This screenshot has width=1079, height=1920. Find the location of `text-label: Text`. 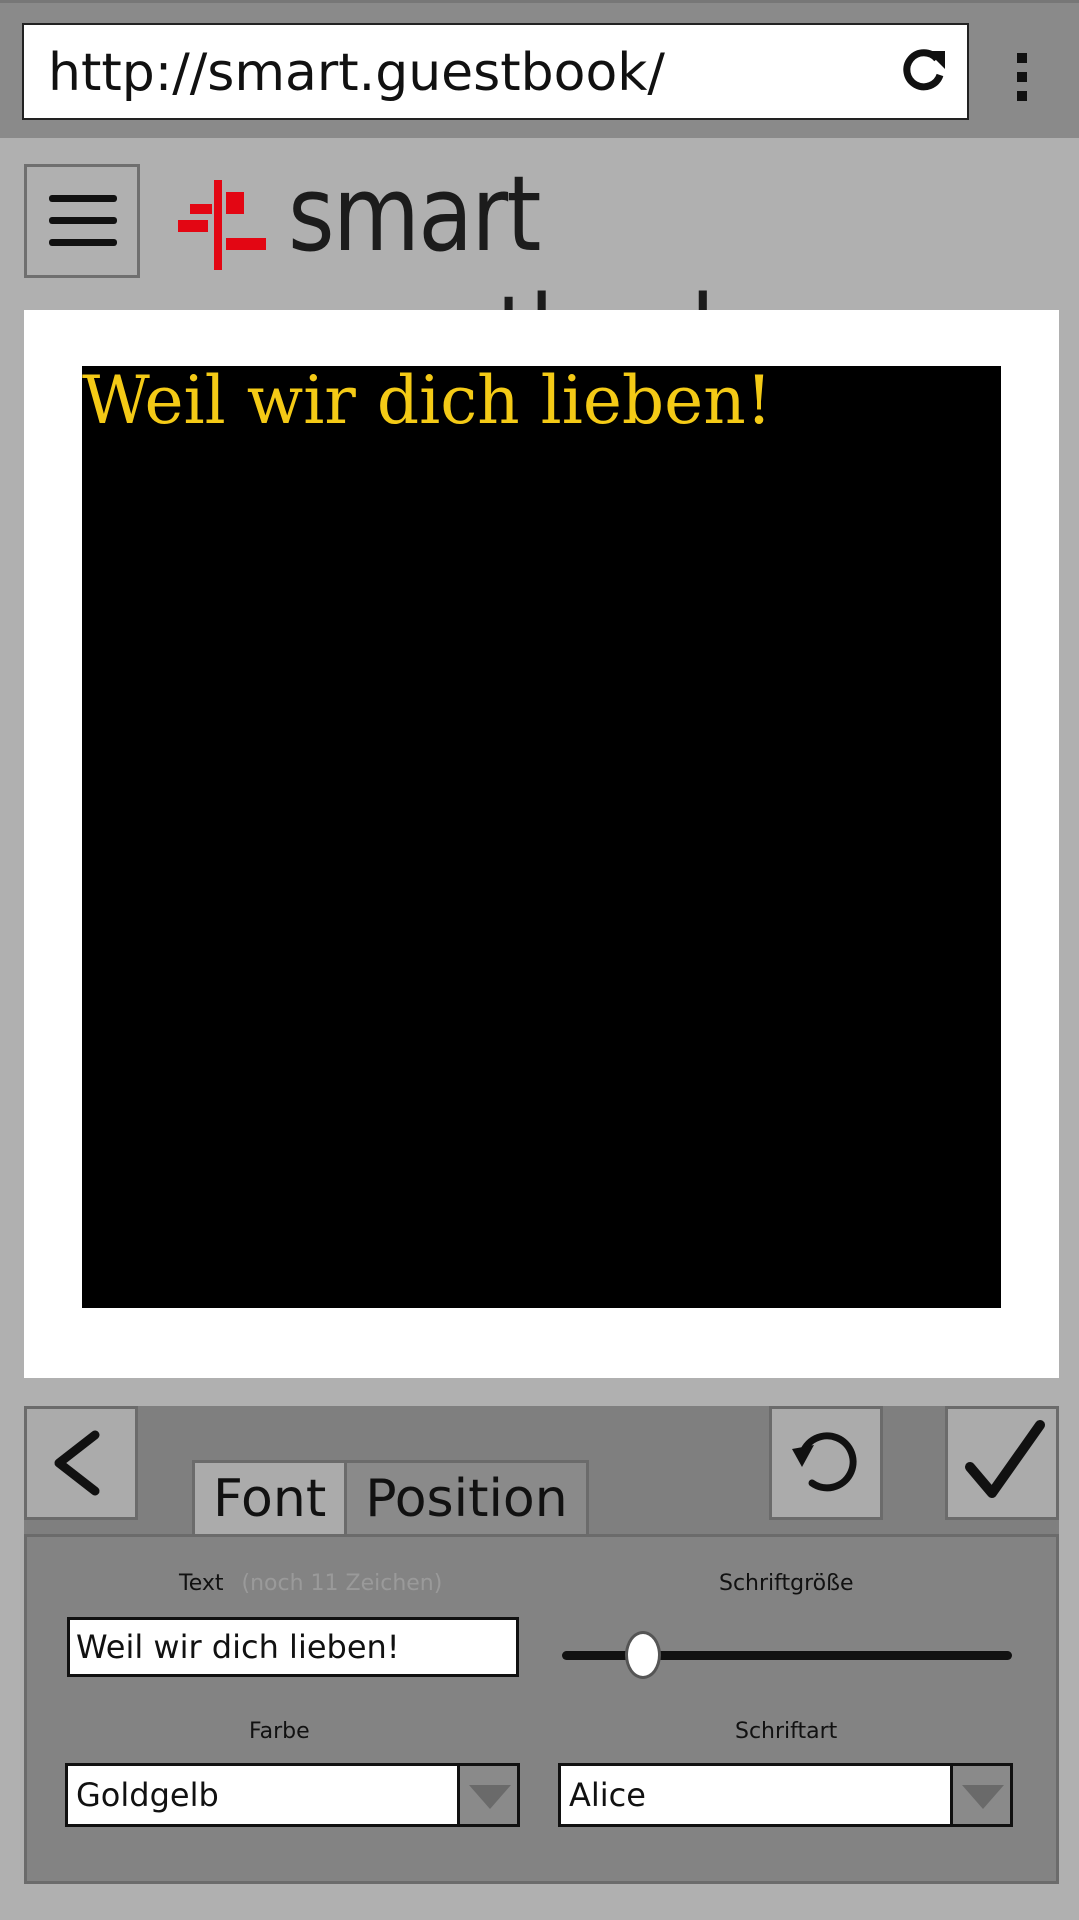

text-label: Text is located at coordinates (201, 1583).